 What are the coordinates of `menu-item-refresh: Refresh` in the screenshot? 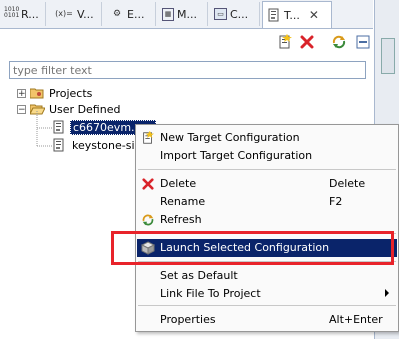 It's located at (267, 220).